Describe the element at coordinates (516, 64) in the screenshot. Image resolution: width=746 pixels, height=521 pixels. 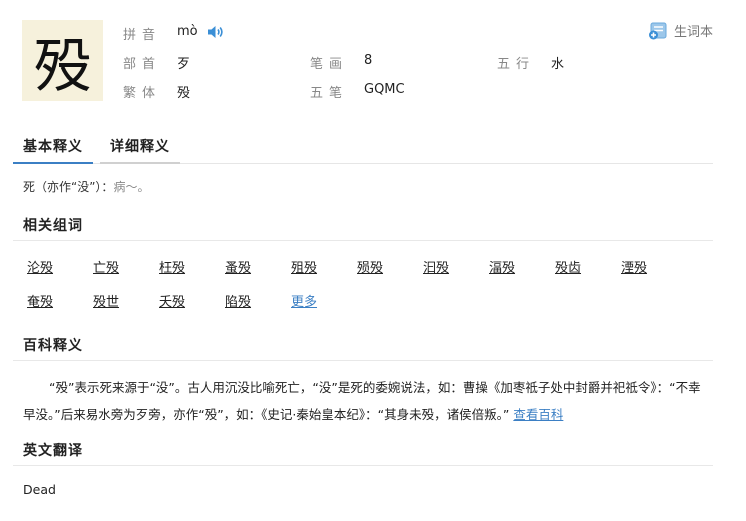
I see `wuxing-label: 五行` at that location.